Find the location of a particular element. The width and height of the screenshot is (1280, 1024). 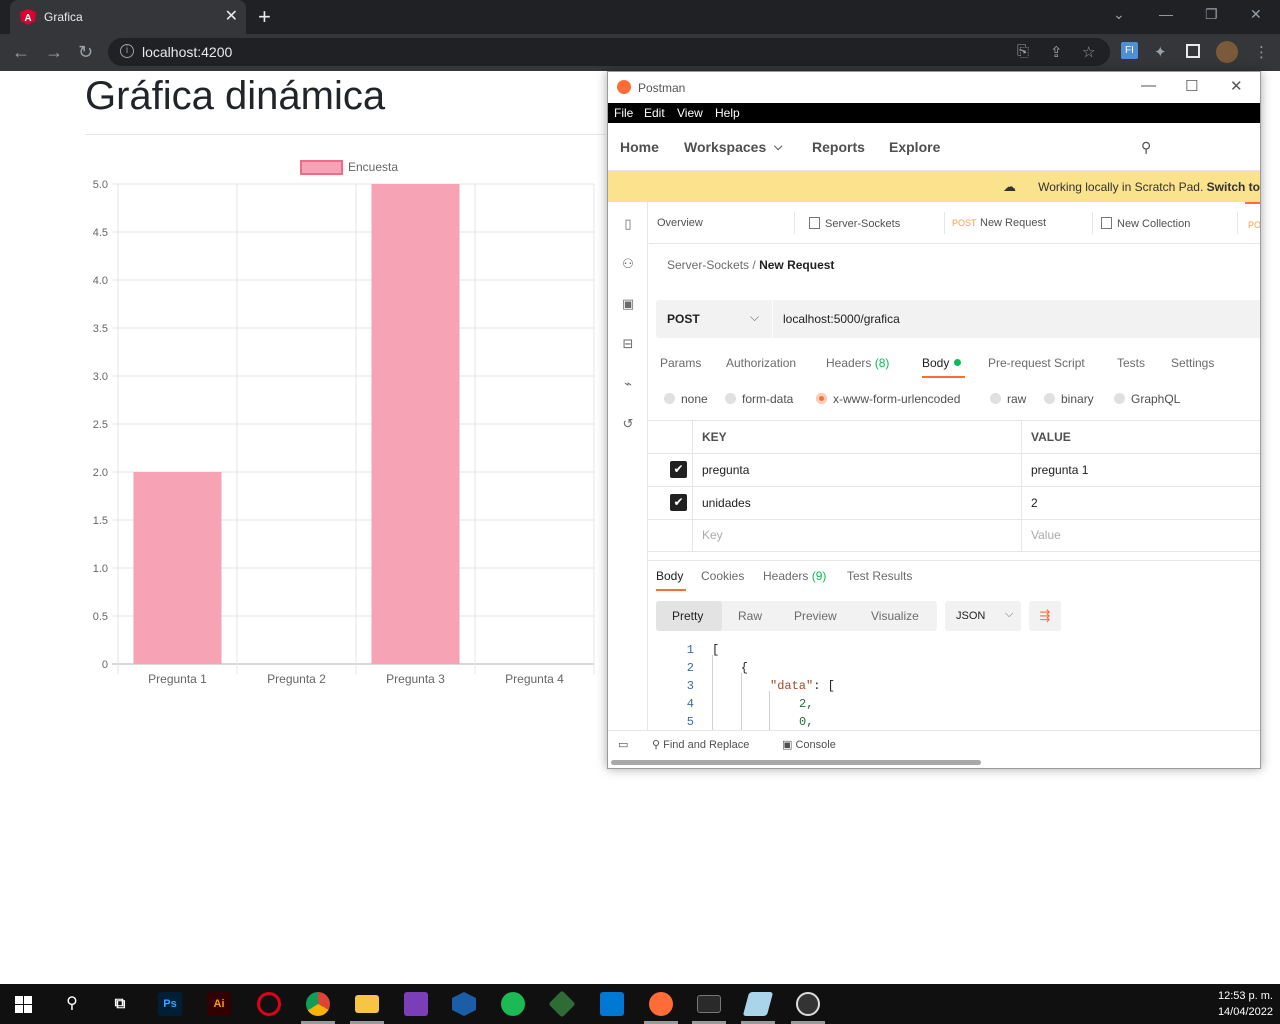

radio-none: none is located at coordinates (686, 399).